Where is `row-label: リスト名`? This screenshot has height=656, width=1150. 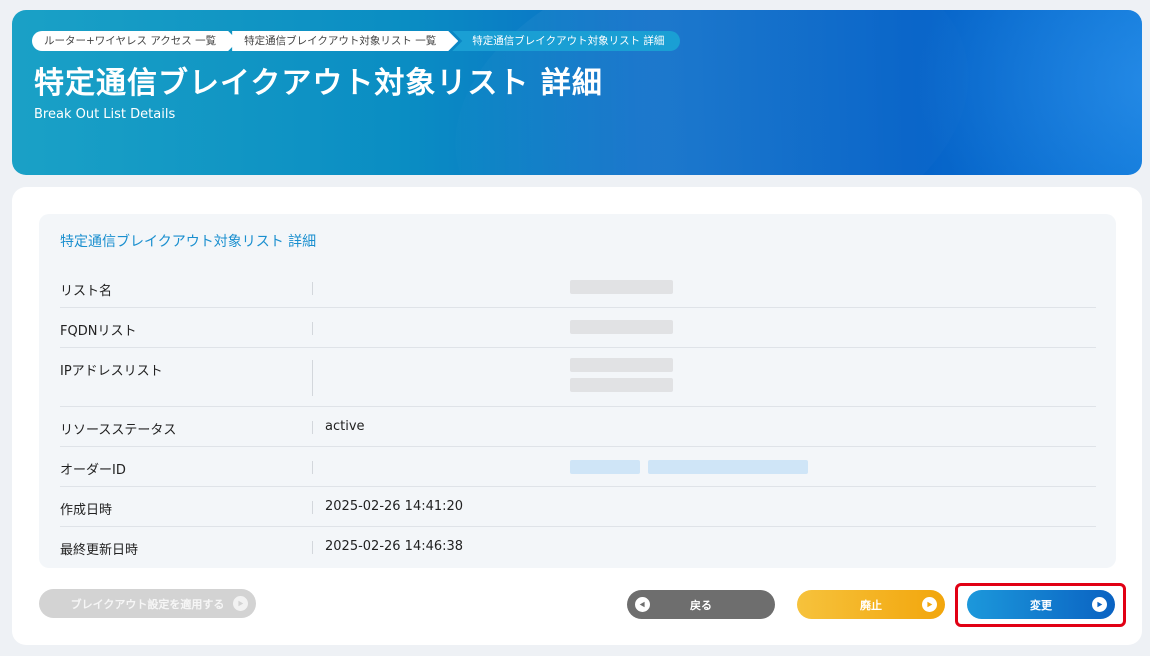 row-label: リスト名 is located at coordinates (86, 291).